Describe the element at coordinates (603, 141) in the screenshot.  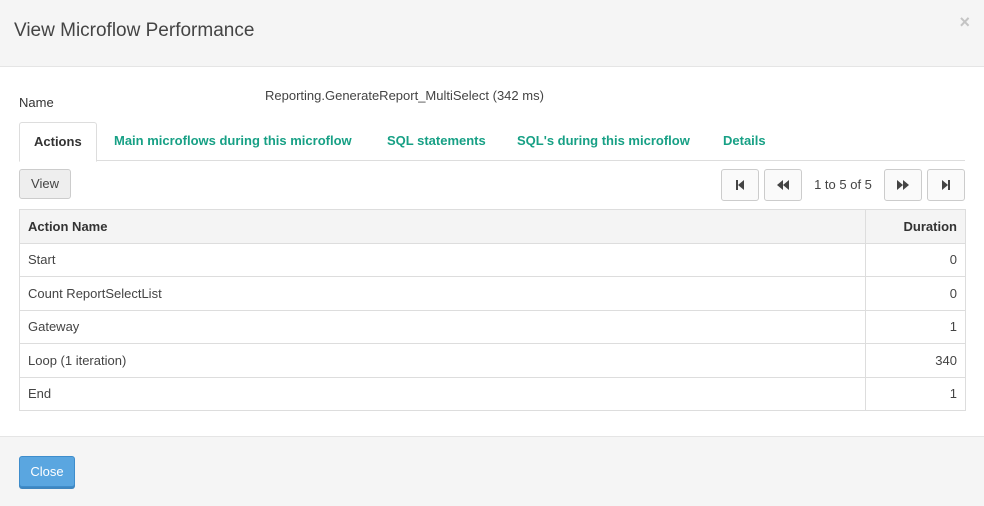
I see `tab-sqls-during-microflow: SQL's during this microflow` at that location.